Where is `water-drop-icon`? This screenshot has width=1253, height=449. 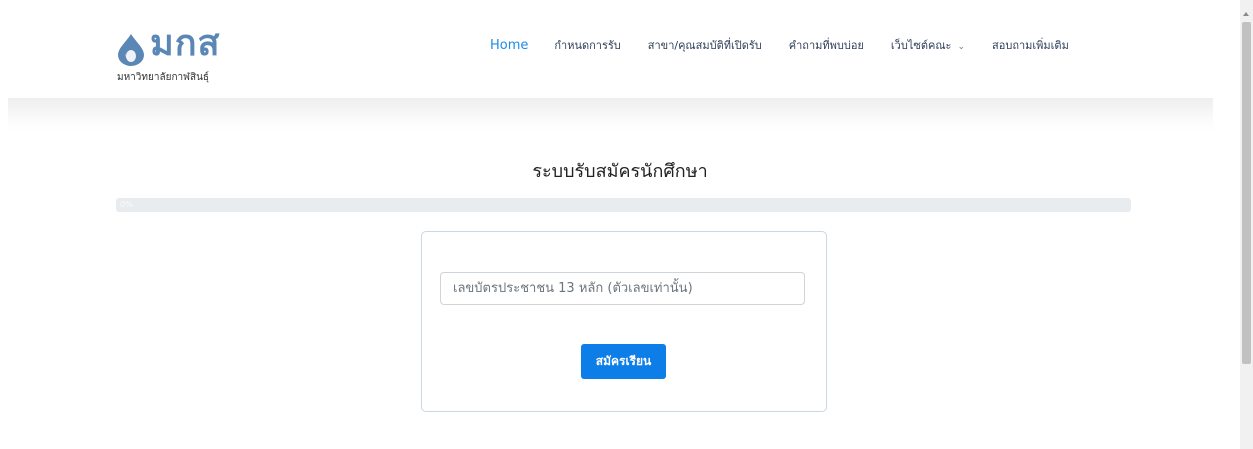 water-drop-icon is located at coordinates (131, 50).